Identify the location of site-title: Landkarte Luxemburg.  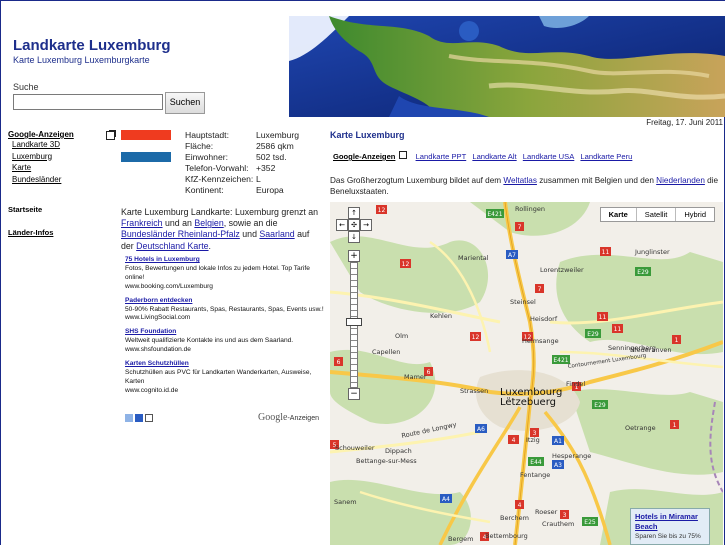
(92, 45).